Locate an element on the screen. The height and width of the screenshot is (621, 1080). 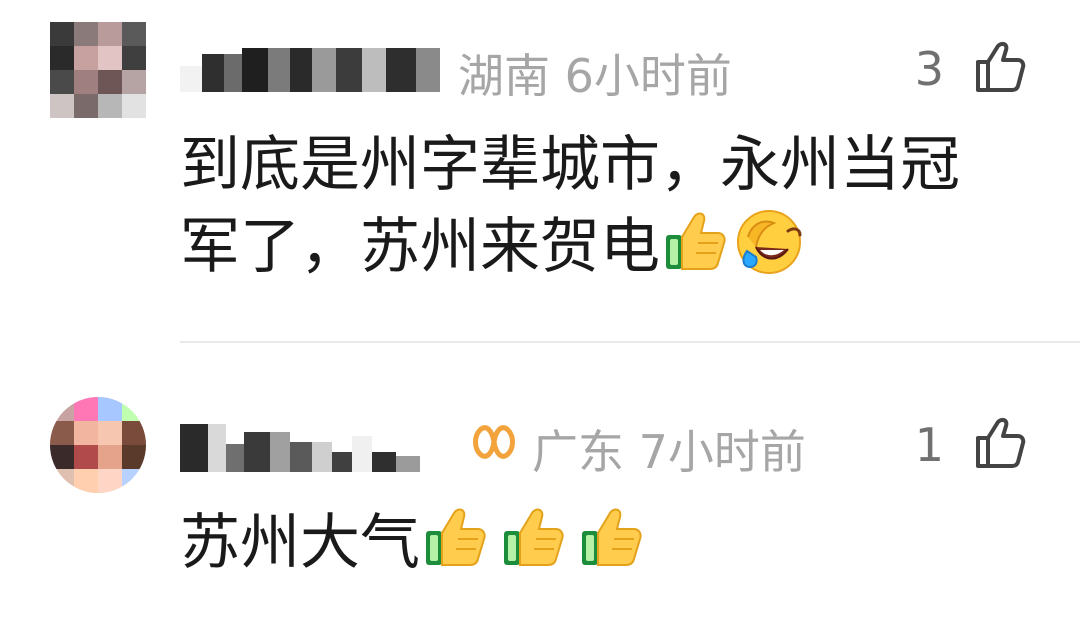
comment-meta: 湖南 6小时前 is located at coordinates (595, 73).